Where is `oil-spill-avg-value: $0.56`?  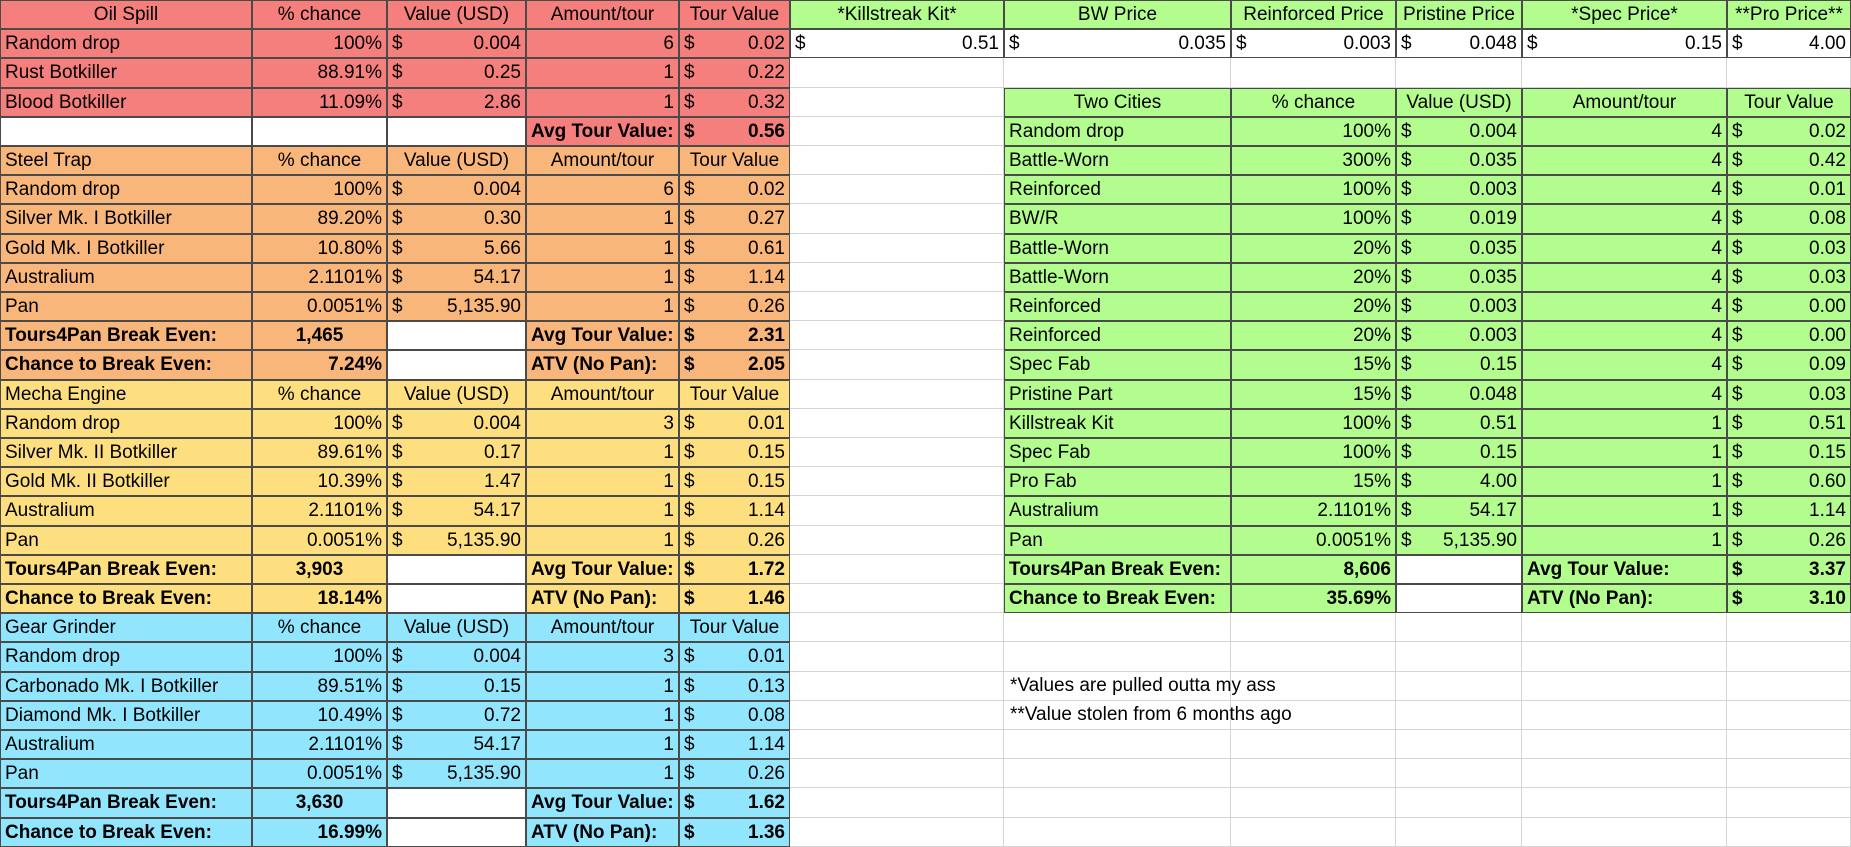 oil-spill-avg-value: $0.56 is located at coordinates (734, 131).